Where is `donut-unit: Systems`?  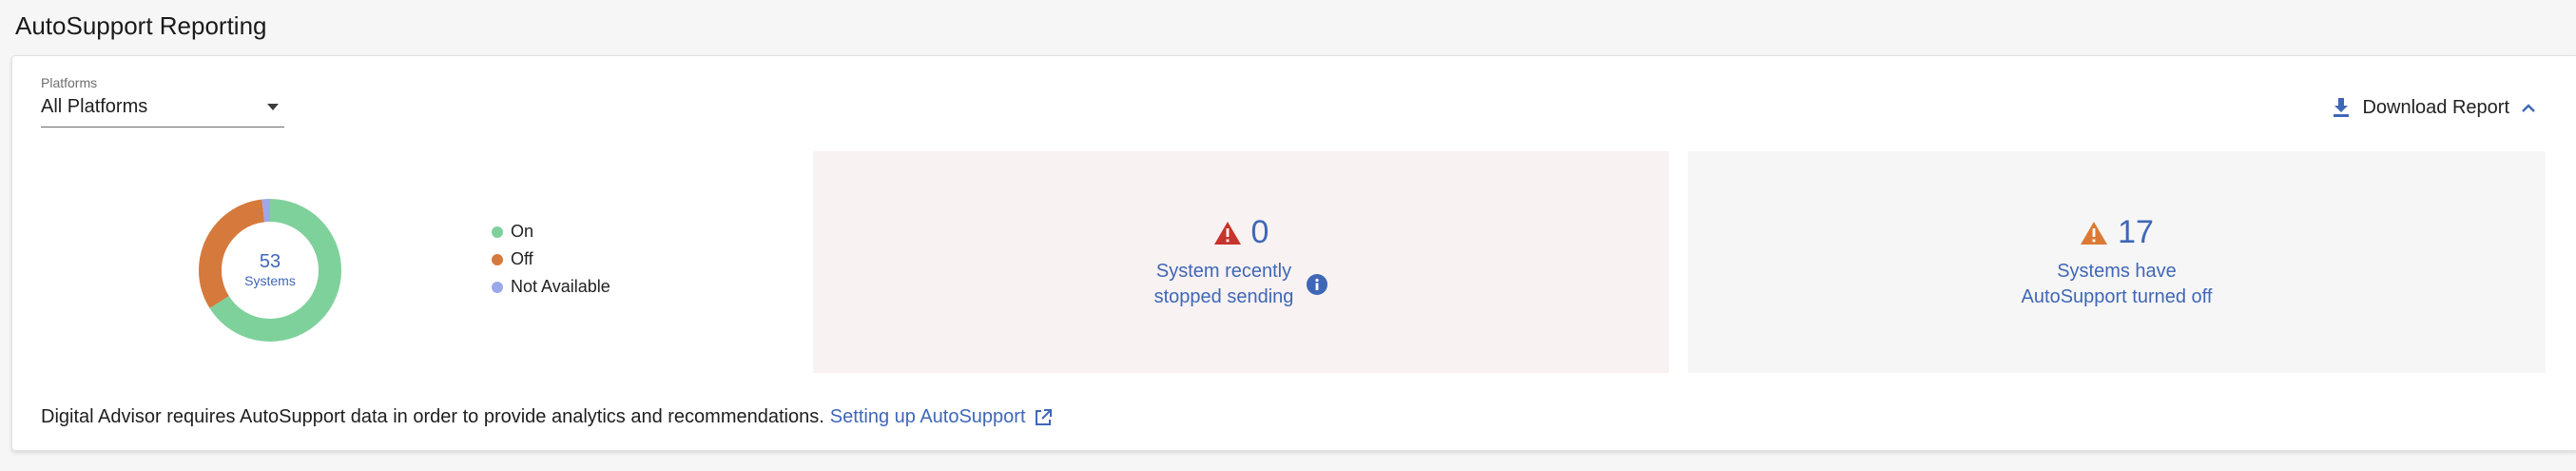 donut-unit: Systems is located at coordinates (270, 280).